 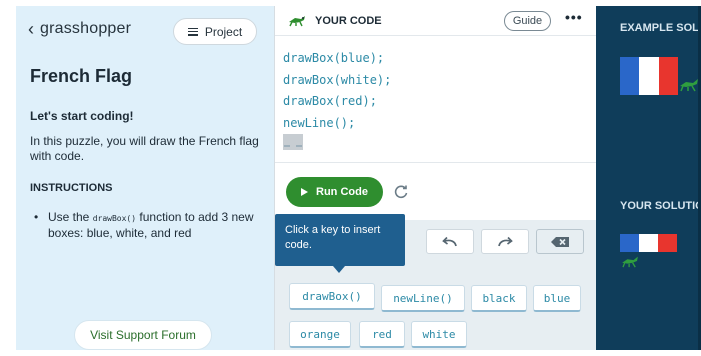 What do you see at coordinates (436, 21) in the screenshot?
I see `code-header: YOUR CODE Guide •••` at bounding box center [436, 21].